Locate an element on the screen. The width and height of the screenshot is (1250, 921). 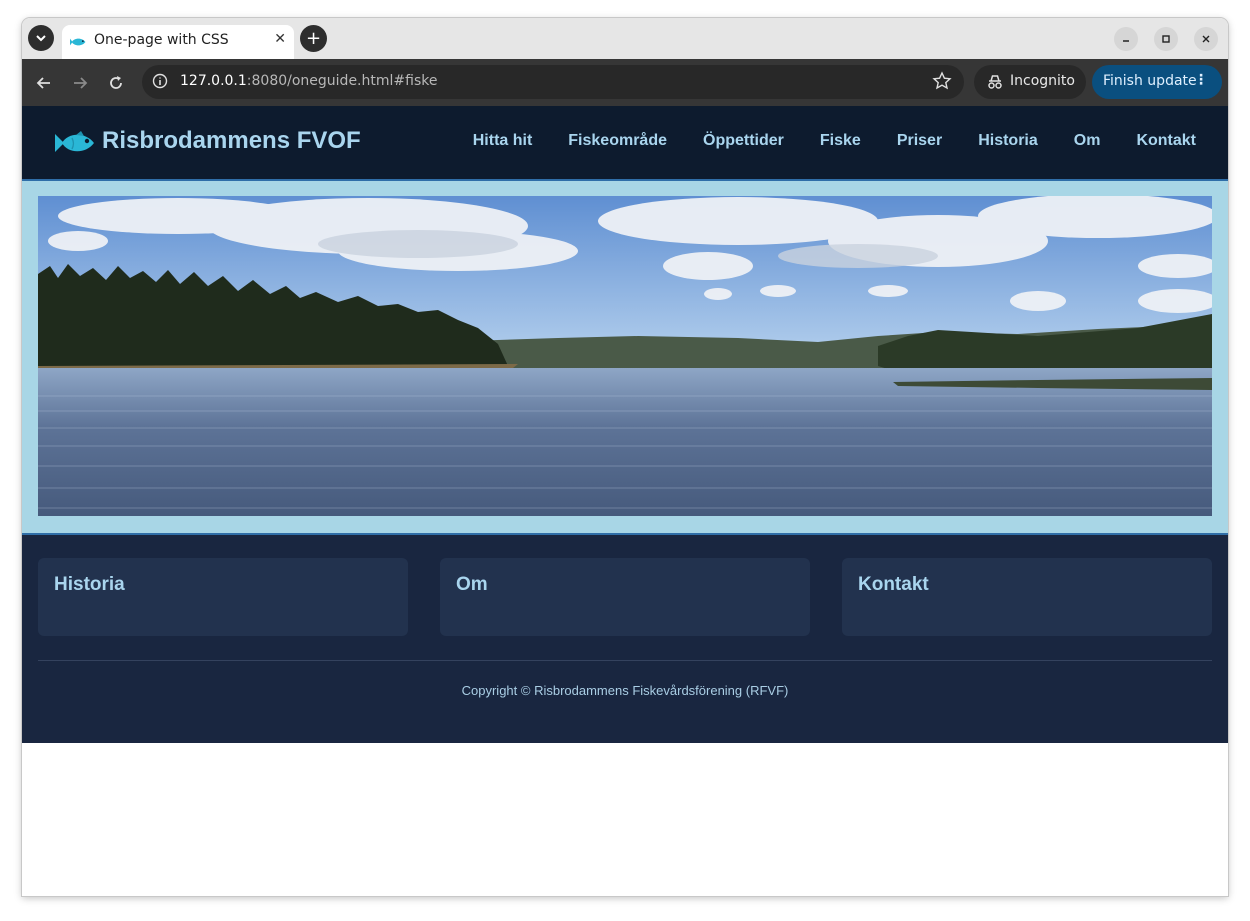
maximize-button is located at coordinates (1166, 39).